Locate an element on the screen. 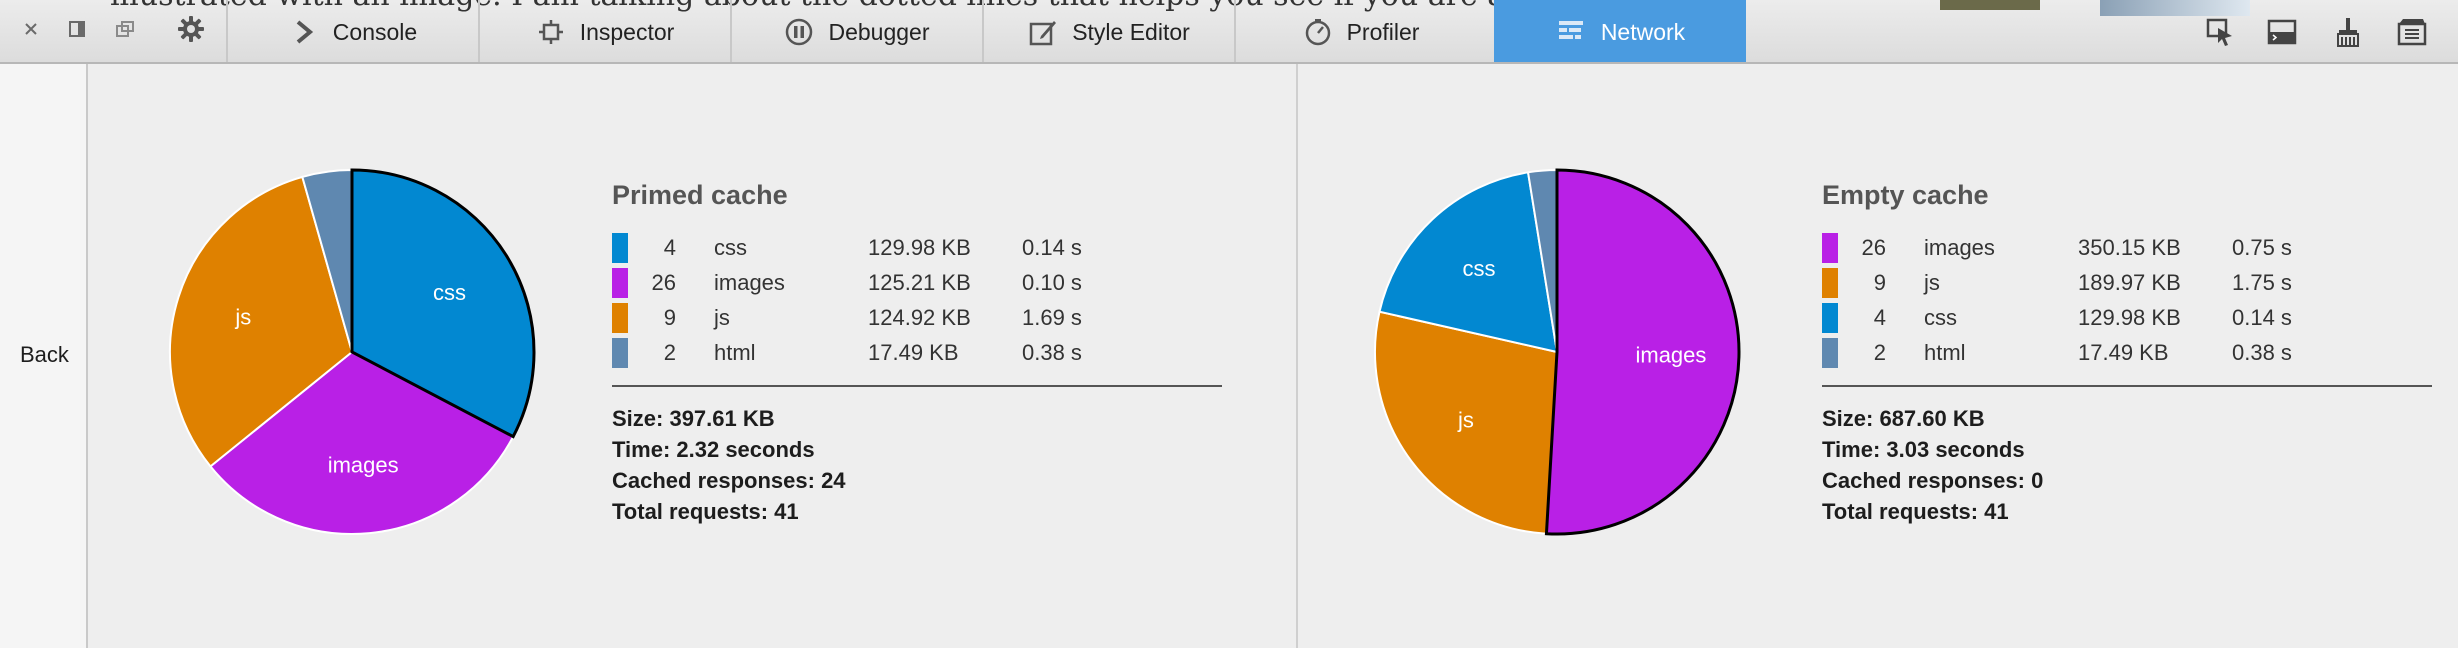  network-icon is located at coordinates (1572, 32).